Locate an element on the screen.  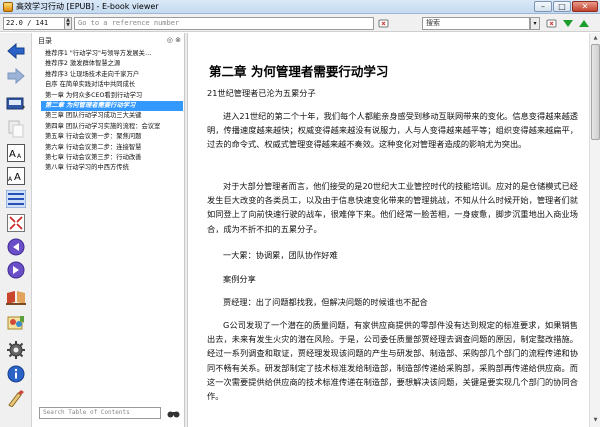
chapter-title: 第二章 为何管理者需要行动学习 is located at coordinates (299, 71).